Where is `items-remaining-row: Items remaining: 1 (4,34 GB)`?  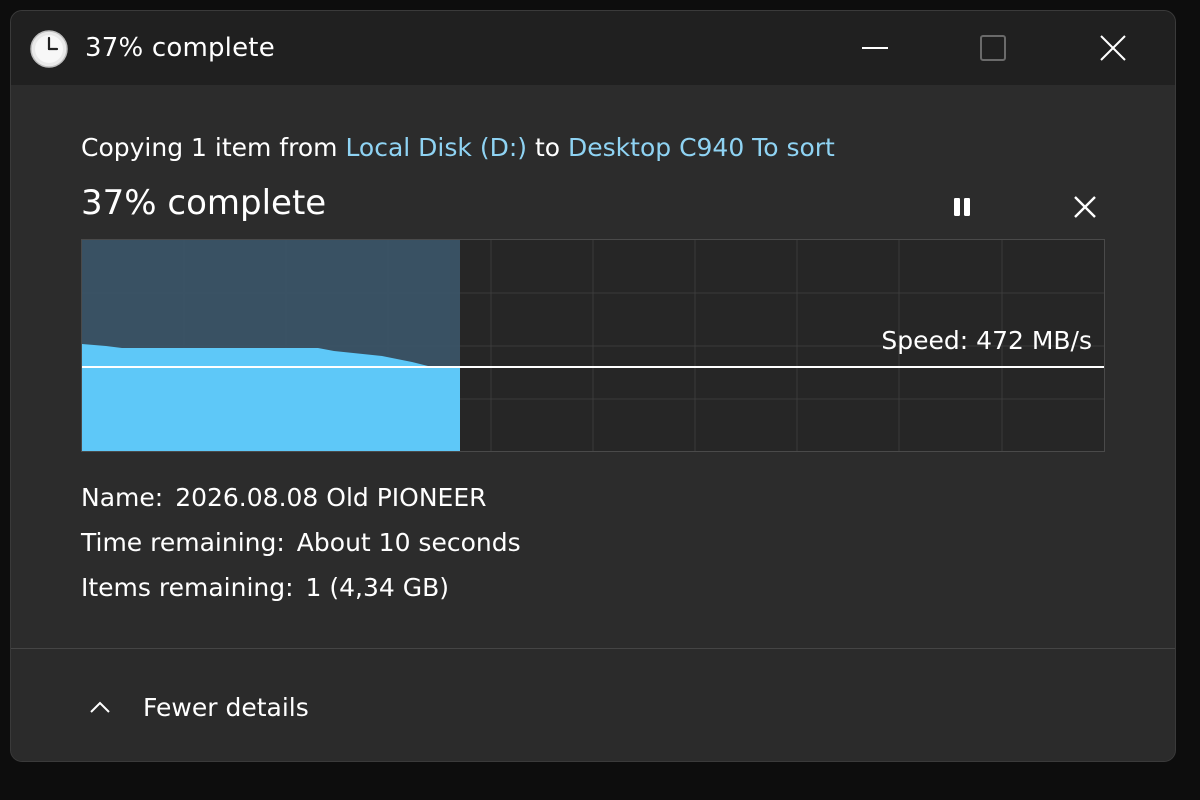
items-remaining-row: Items remaining: 1 (4,34 GB) is located at coordinates (301, 595).